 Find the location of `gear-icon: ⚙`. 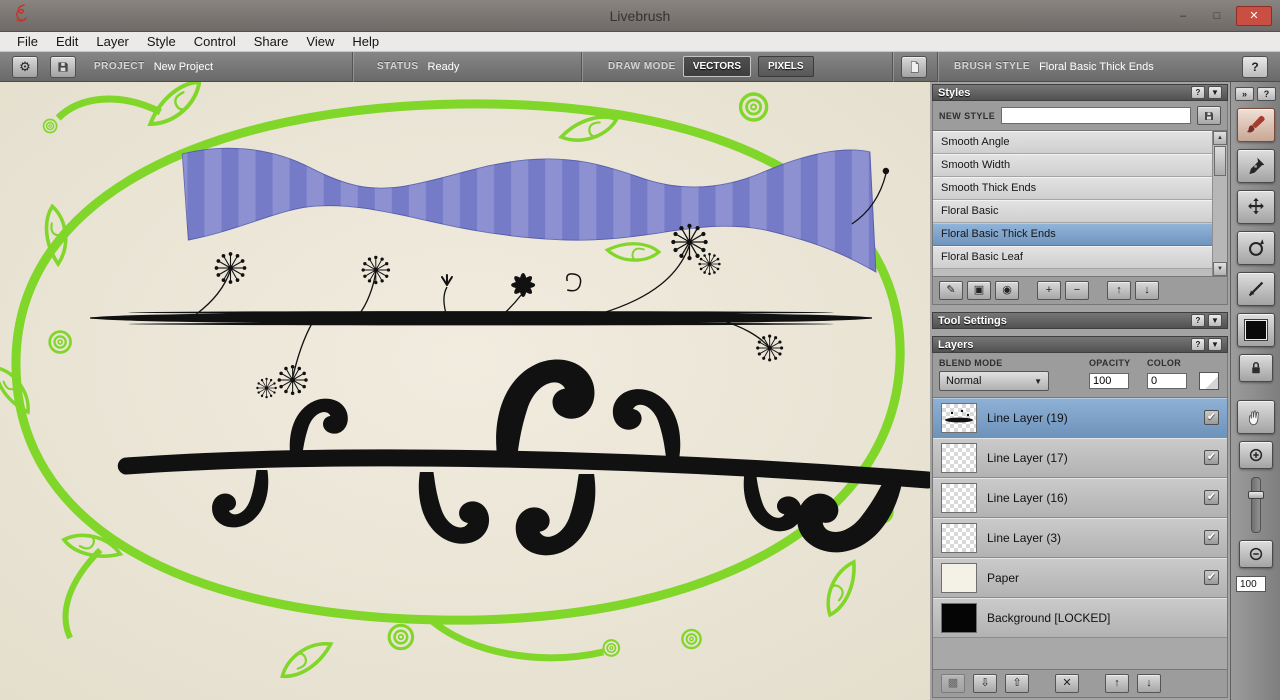

gear-icon: ⚙ is located at coordinates (25, 66).